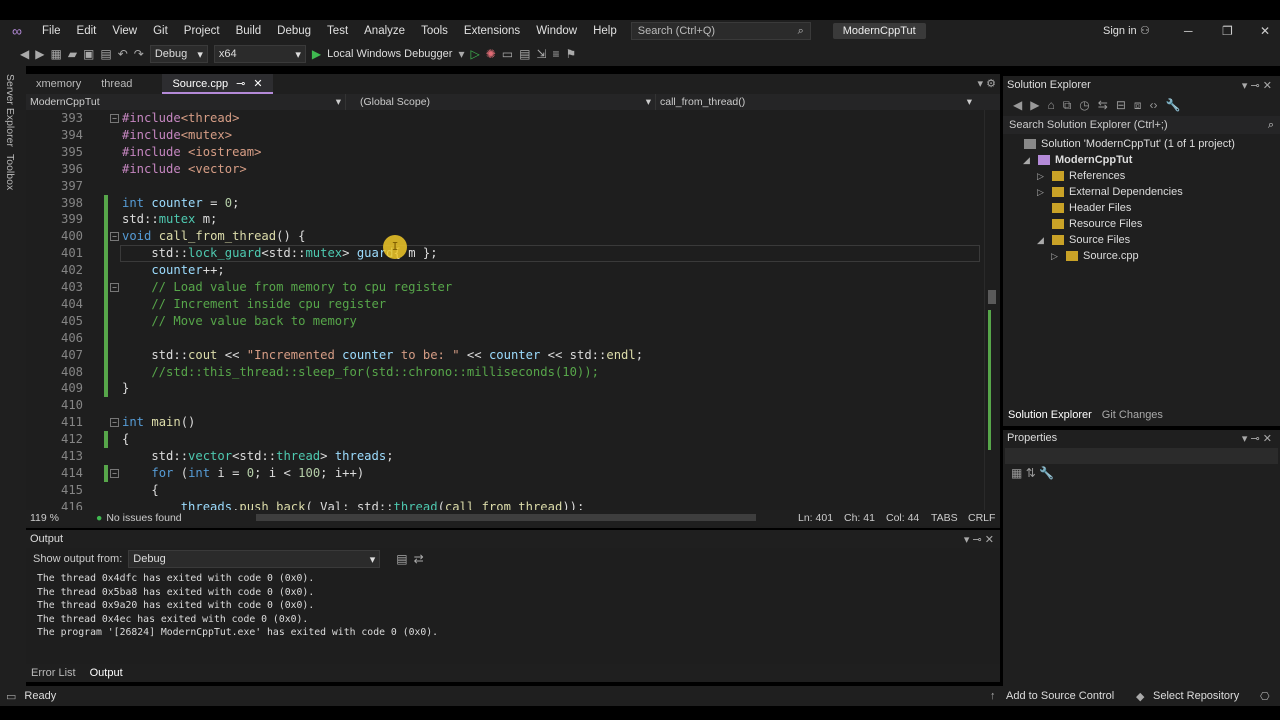 This screenshot has height=720, width=1280. I want to click on server-explorer-tab: Server Explorer, so click(10, 110).